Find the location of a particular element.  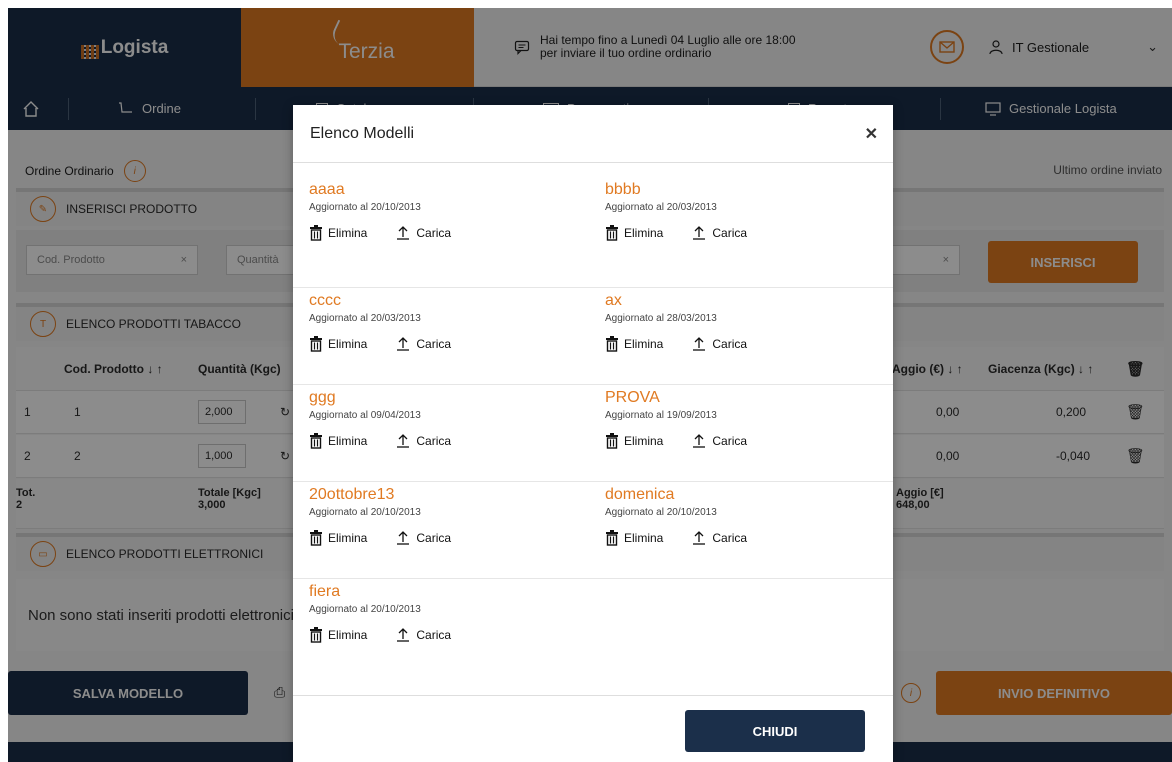

model-name: fiera is located at coordinates (454, 592).